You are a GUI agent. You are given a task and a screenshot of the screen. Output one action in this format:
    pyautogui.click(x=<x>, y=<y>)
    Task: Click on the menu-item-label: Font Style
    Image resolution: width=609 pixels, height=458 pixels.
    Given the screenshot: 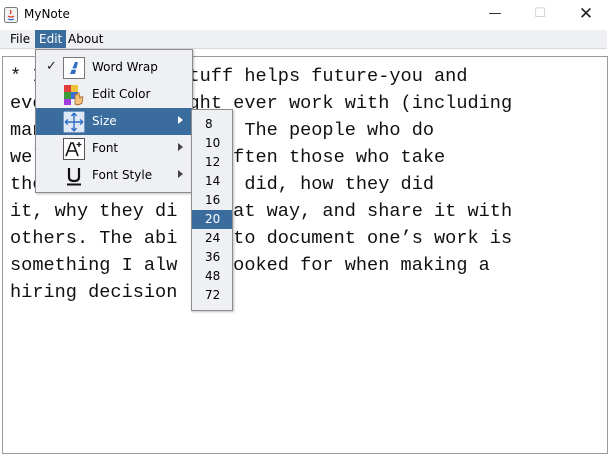 What is the action you would take?
    pyautogui.click(x=122, y=175)
    